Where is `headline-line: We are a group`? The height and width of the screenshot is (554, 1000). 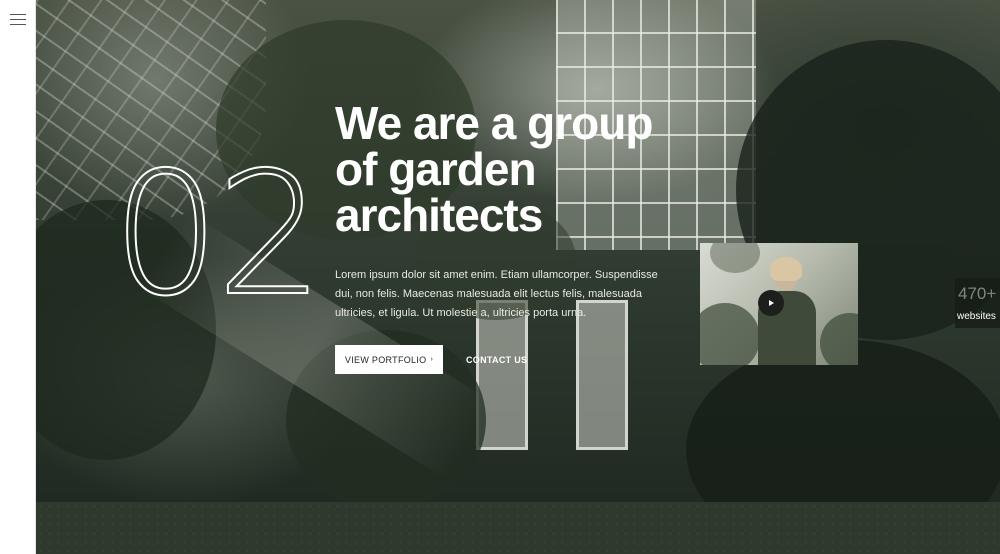
headline-line: We are a group is located at coordinates (494, 123).